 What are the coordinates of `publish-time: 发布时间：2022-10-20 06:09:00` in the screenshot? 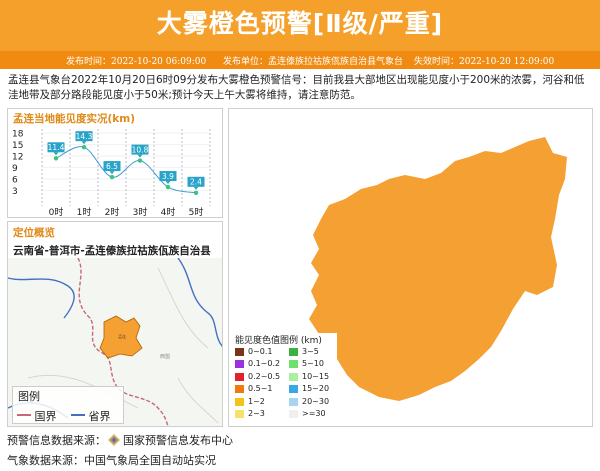 It's located at (136, 62).